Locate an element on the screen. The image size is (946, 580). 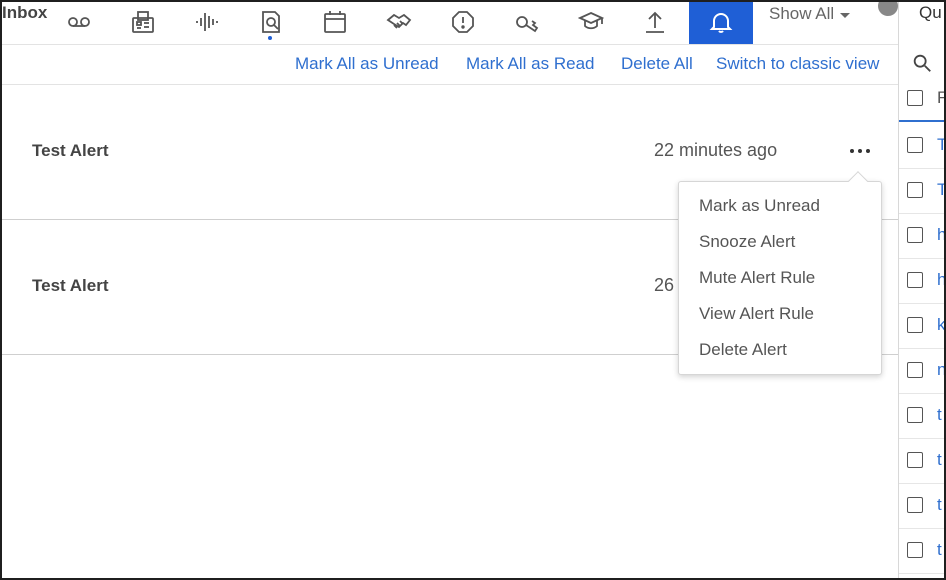
key-icon is located at coordinates (527, 22).